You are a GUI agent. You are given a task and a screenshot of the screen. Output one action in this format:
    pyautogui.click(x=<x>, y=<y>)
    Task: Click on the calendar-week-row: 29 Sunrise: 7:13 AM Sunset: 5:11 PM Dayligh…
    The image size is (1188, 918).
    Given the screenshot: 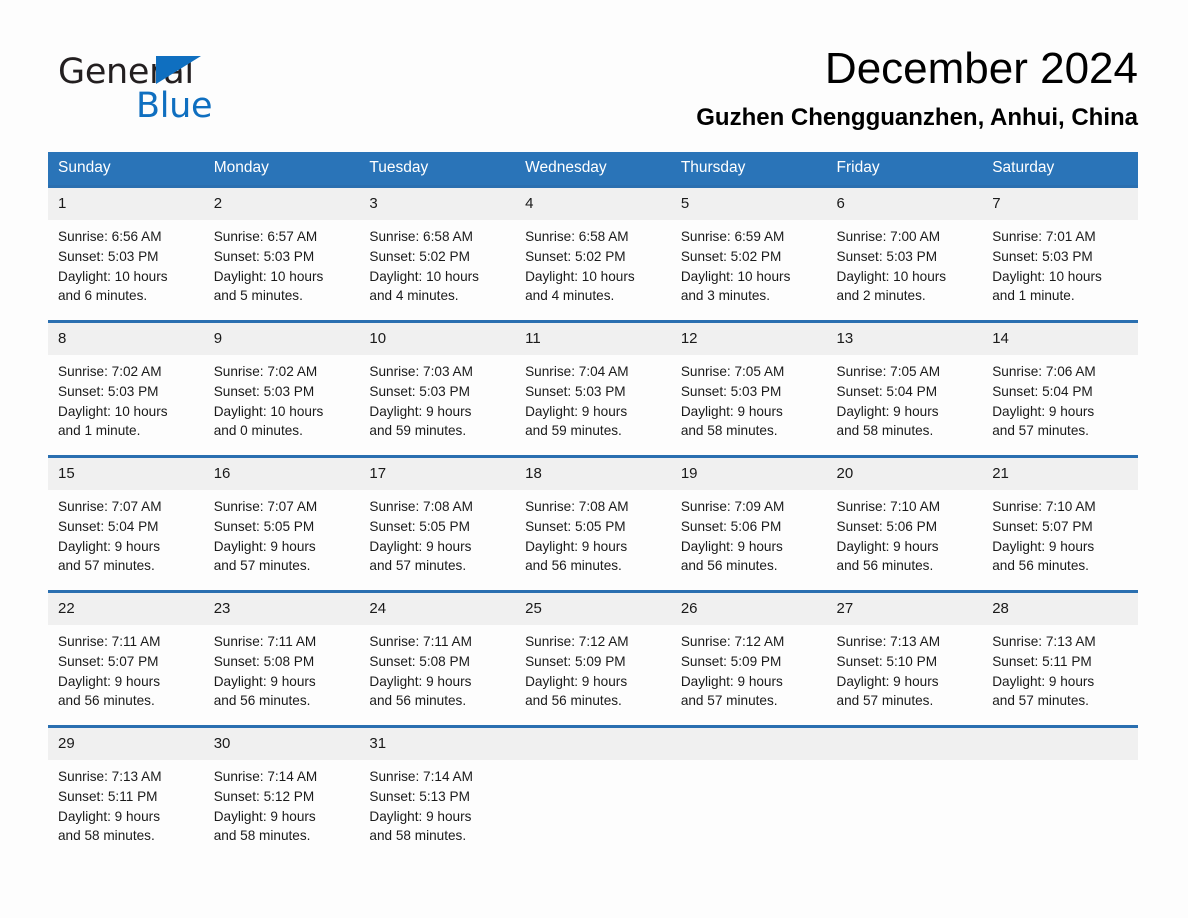 What is the action you would take?
    pyautogui.click(x=593, y=792)
    